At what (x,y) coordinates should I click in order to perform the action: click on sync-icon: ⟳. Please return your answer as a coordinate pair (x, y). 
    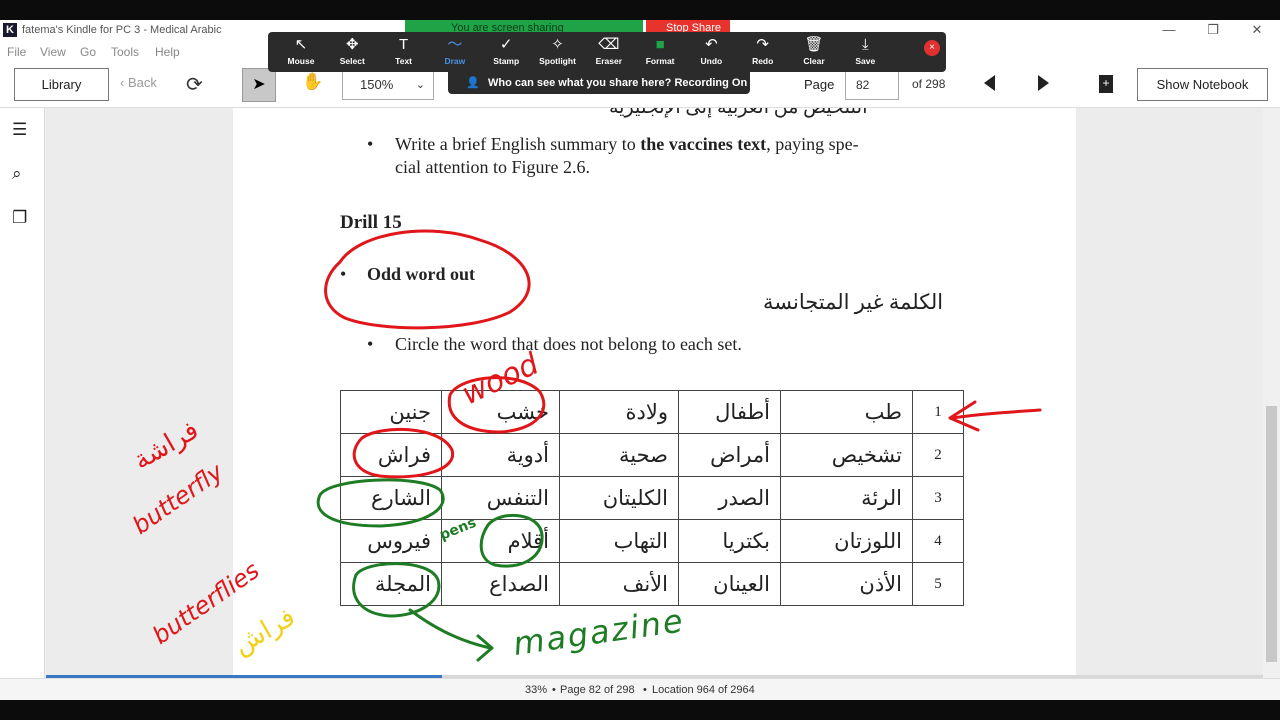
    Looking at the image, I should click on (194, 84).